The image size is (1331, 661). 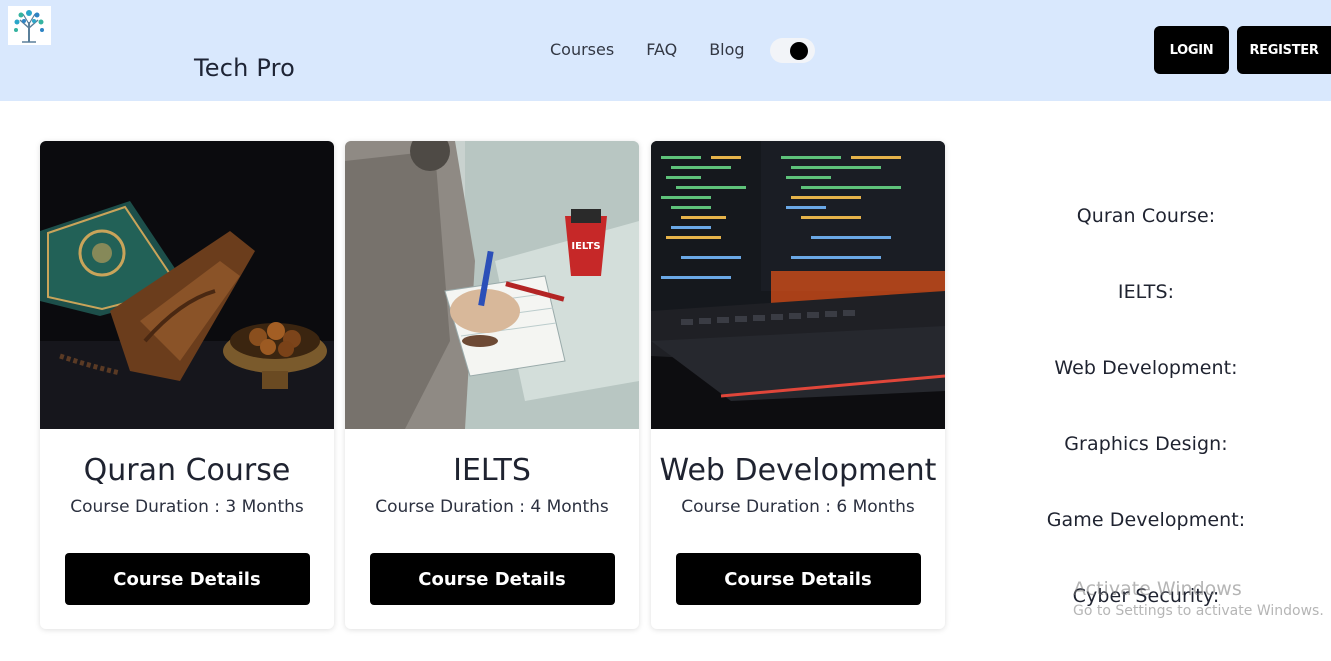 What do you see at coordinates (29, 25) in the screenshot?
I see `tree-circuit-logo-icon` at bounding box center [29, 25].